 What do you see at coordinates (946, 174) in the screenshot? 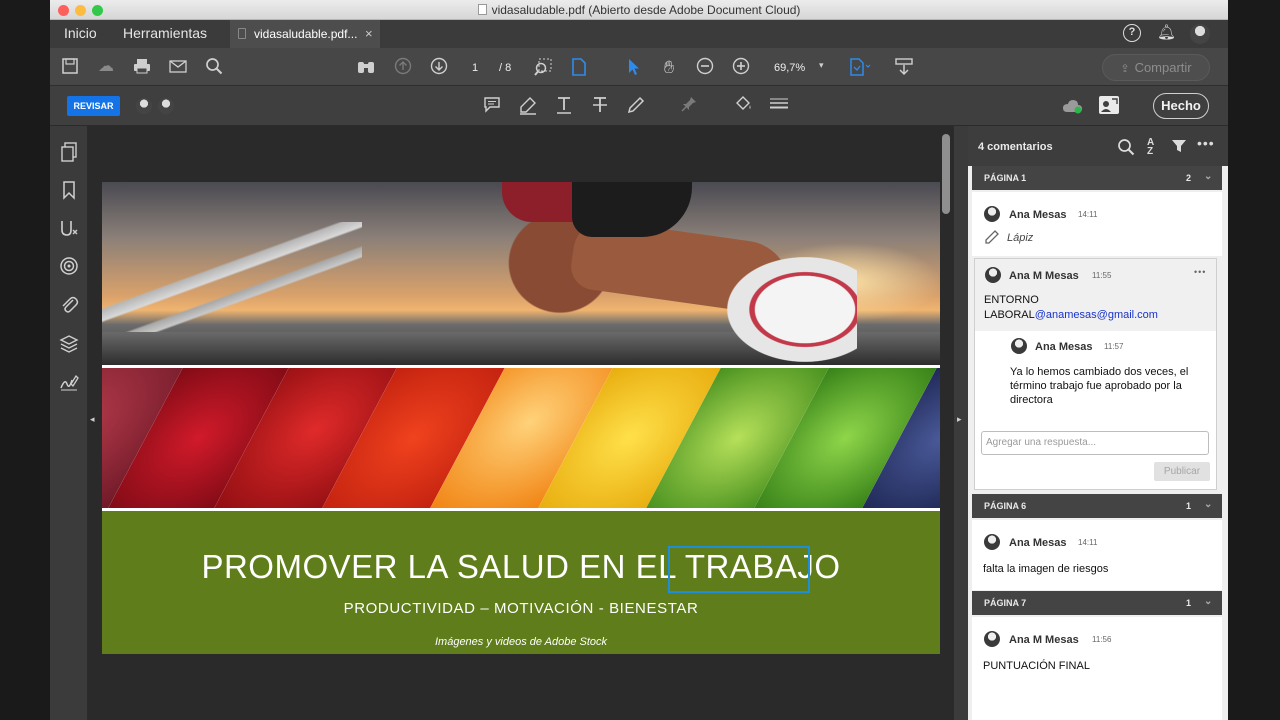
I see `document-scrollbar` at bounding box center [946, 174].